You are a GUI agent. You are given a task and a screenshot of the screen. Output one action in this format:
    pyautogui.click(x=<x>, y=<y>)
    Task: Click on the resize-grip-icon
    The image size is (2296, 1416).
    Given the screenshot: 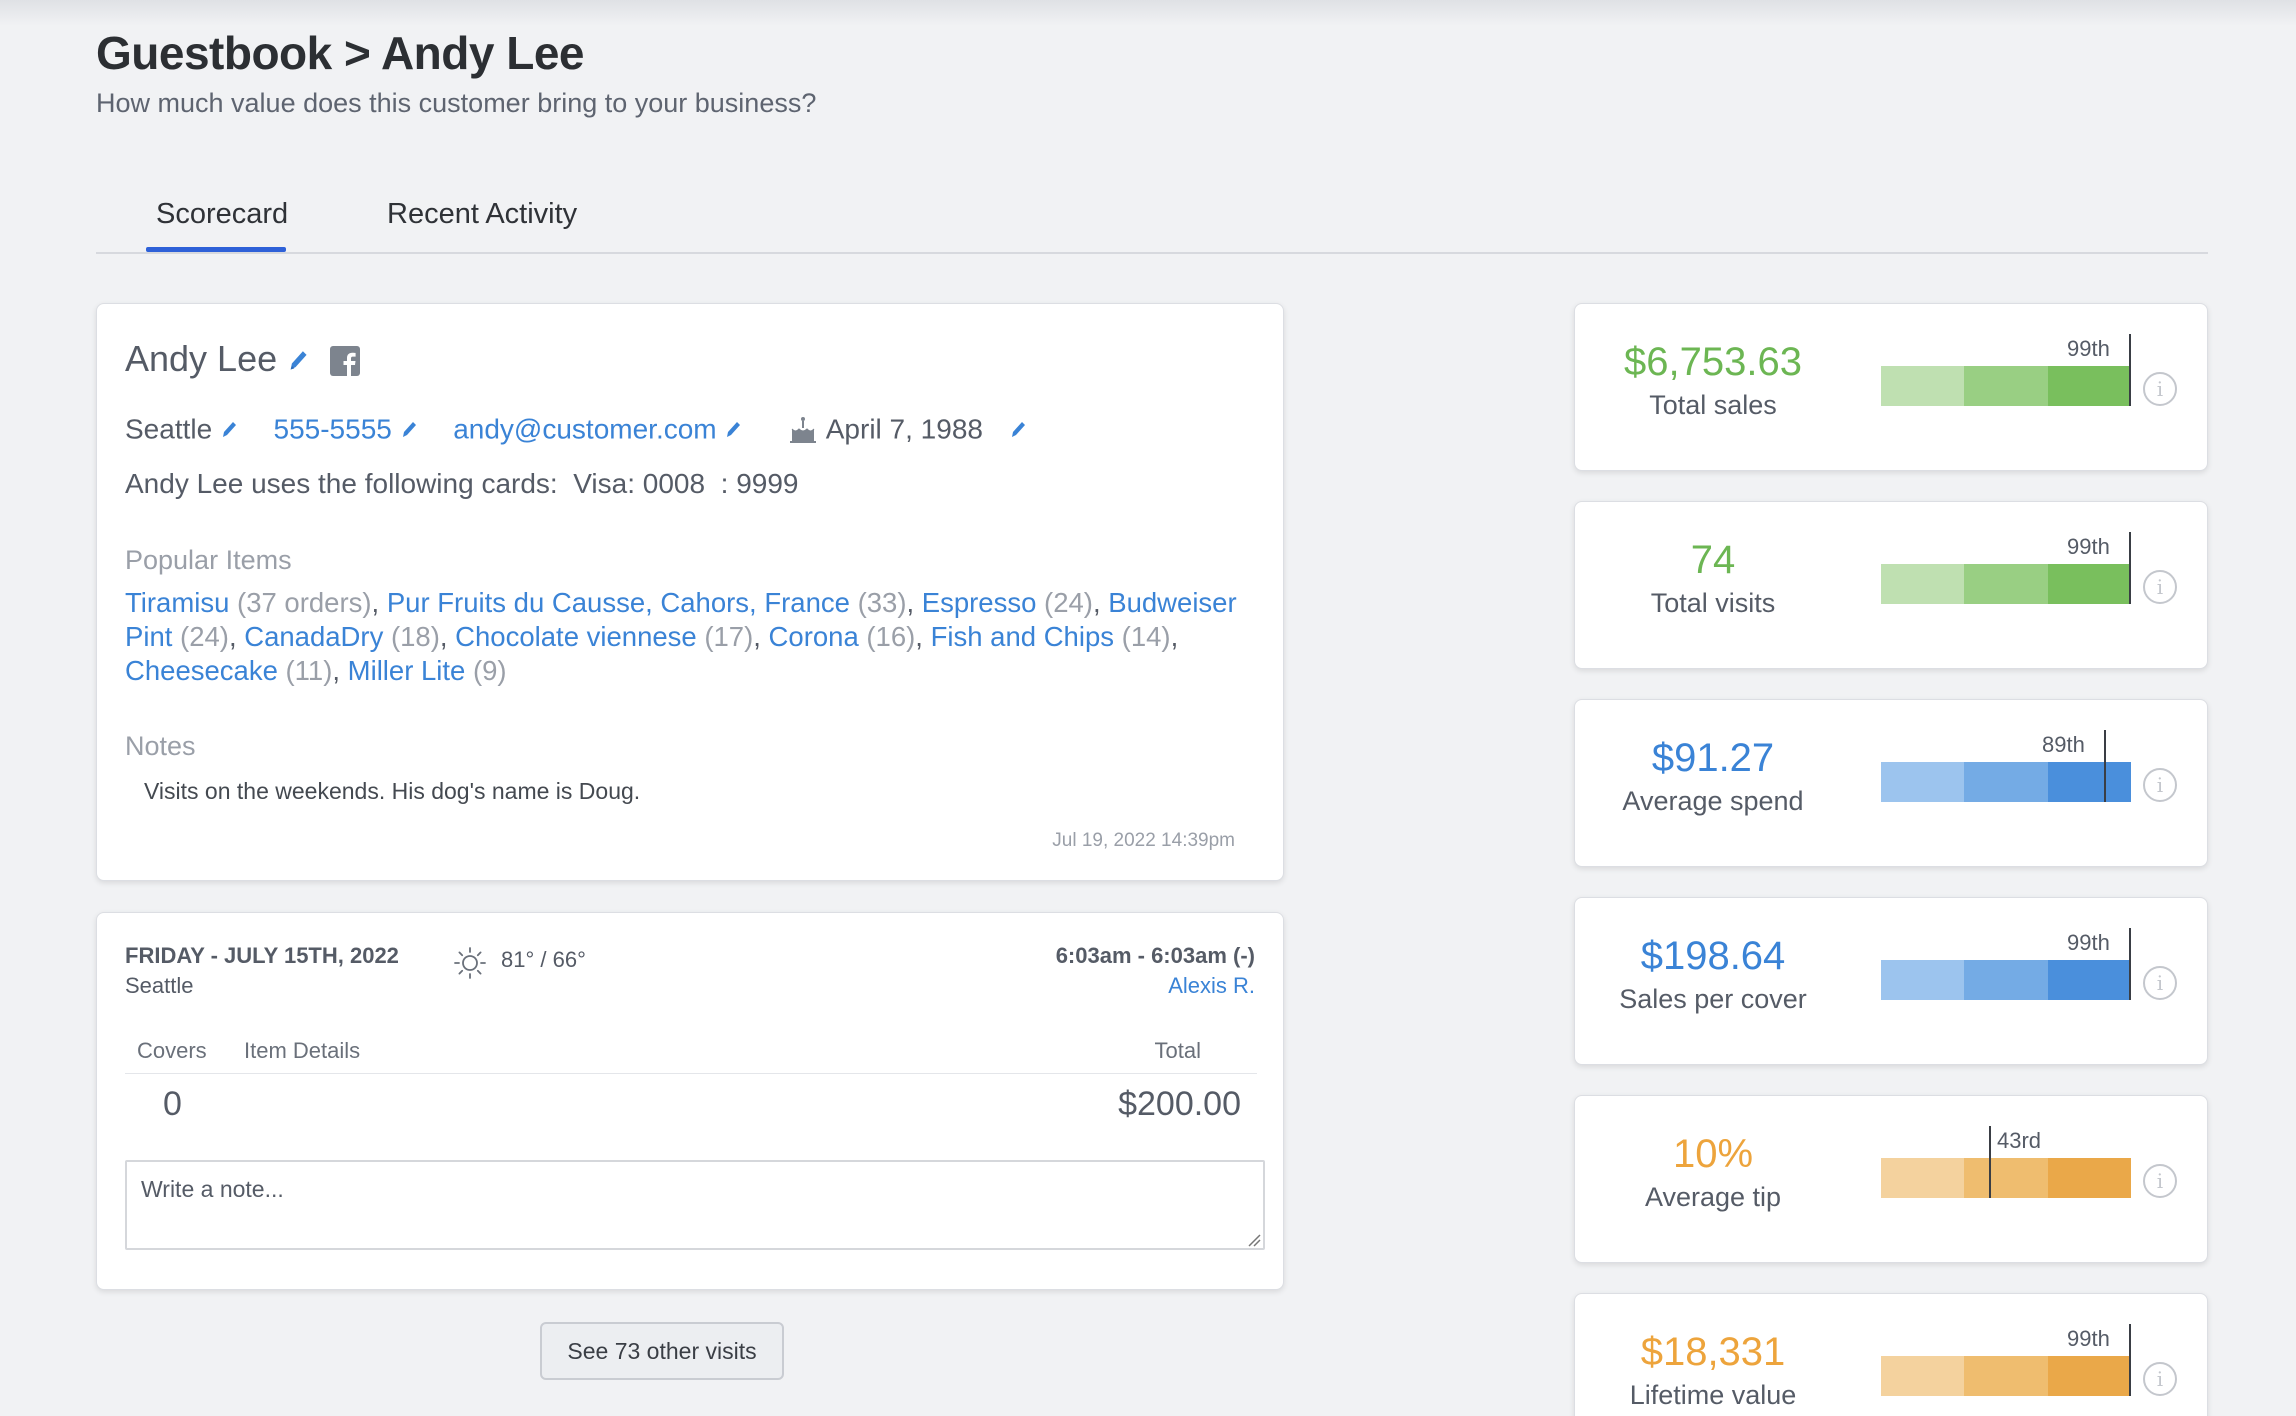 What is the action you would take?
    pyautogui.click(x=1254, y=1240)
    